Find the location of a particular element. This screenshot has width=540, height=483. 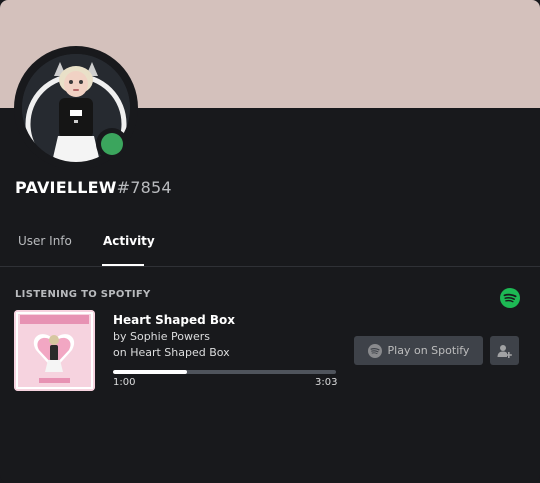

tab-activity: Activity is located at coordinates (129, 241).